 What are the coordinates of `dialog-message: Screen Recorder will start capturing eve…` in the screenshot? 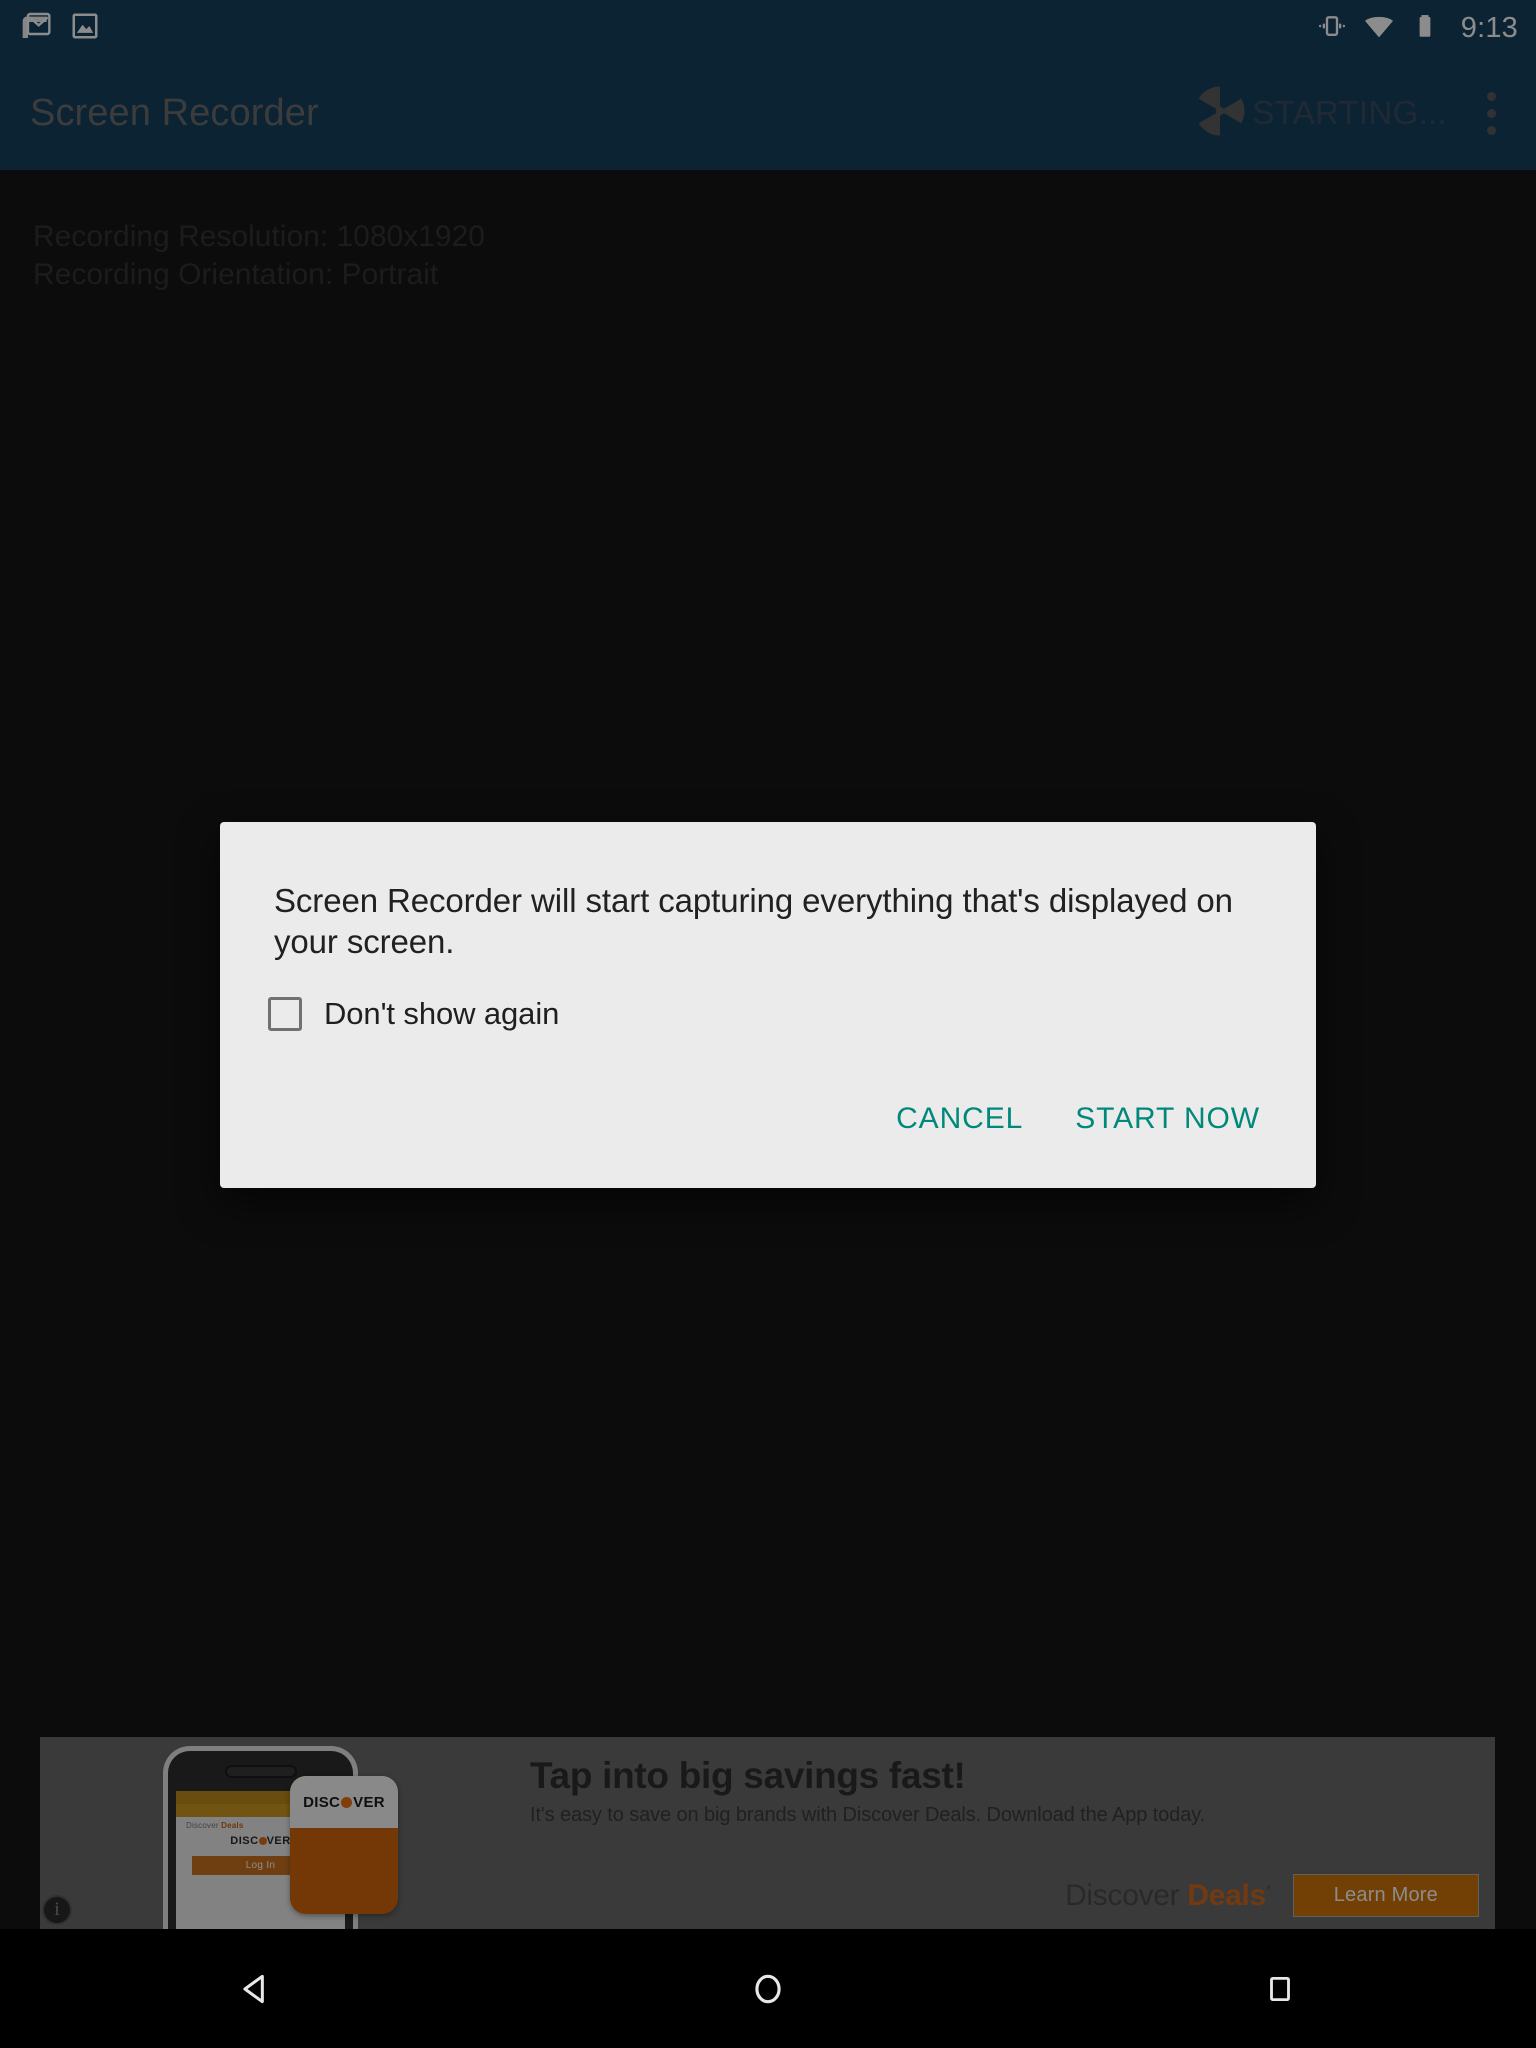 It's located at (753, 921).